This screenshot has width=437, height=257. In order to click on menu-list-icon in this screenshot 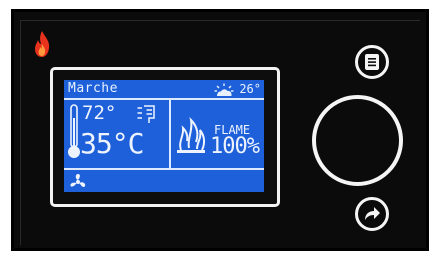, I will do `click(372, 62)`.